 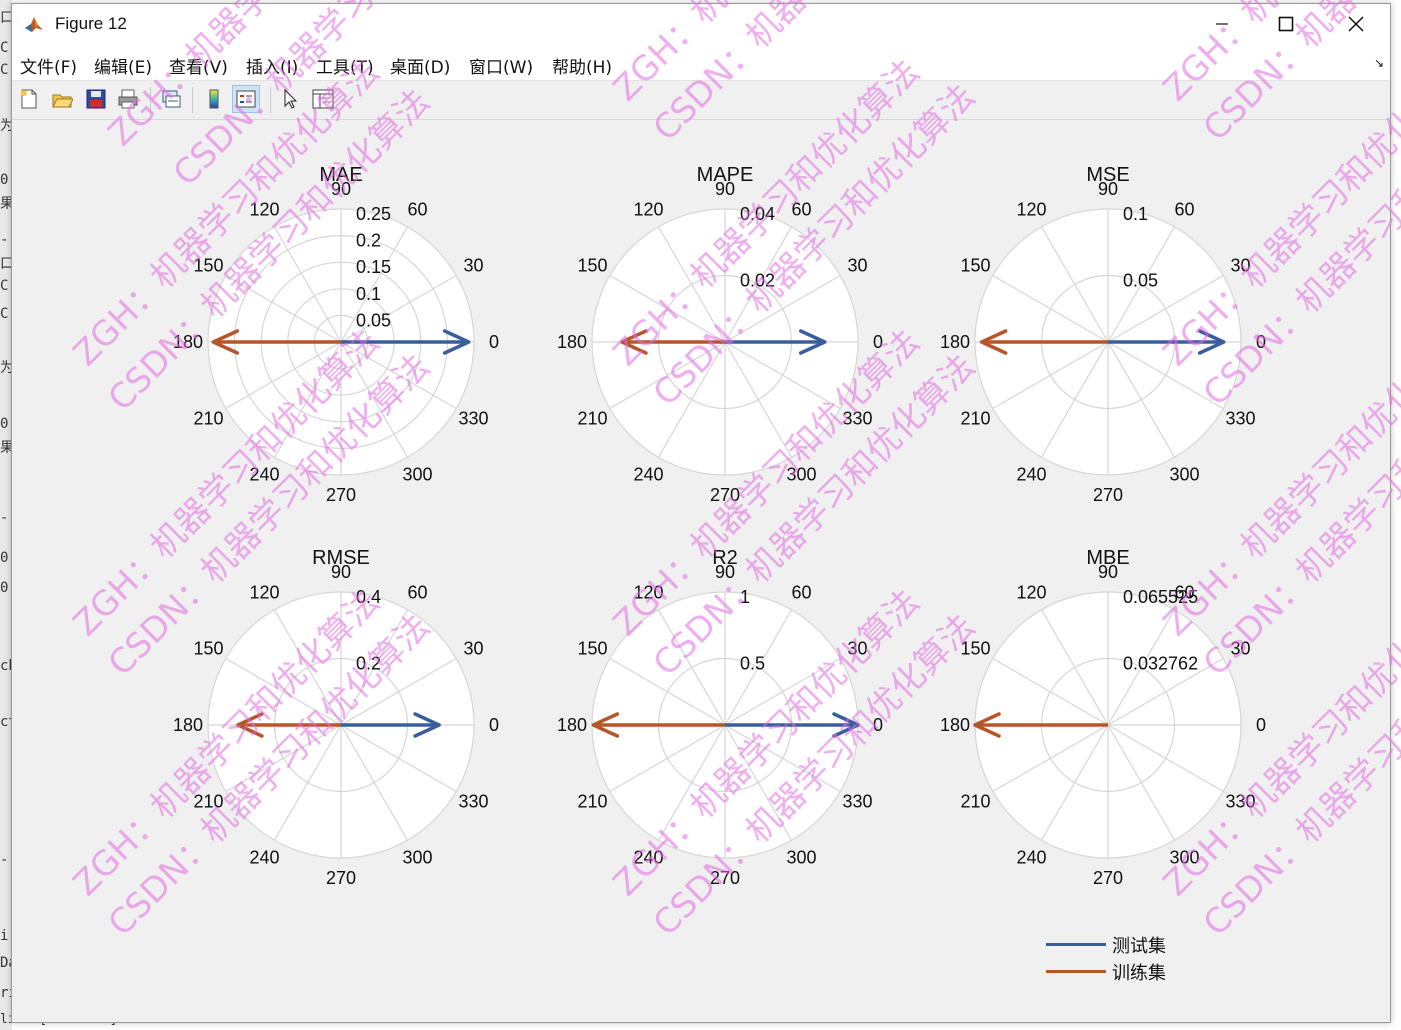 I want to click on r-tick-label: 0.15, so click(x=373, y=267).